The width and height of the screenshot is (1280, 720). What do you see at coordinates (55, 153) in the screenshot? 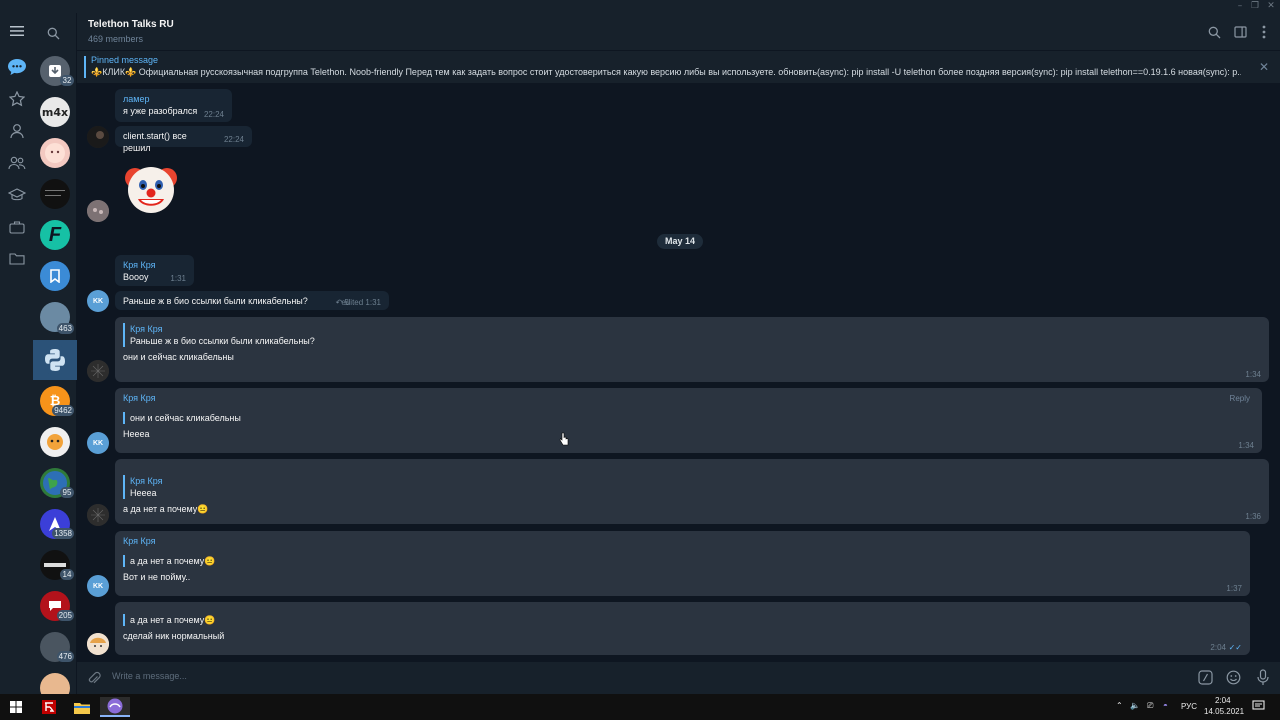
I see `chat-avatar-anime` at bounding box center [55, 153].